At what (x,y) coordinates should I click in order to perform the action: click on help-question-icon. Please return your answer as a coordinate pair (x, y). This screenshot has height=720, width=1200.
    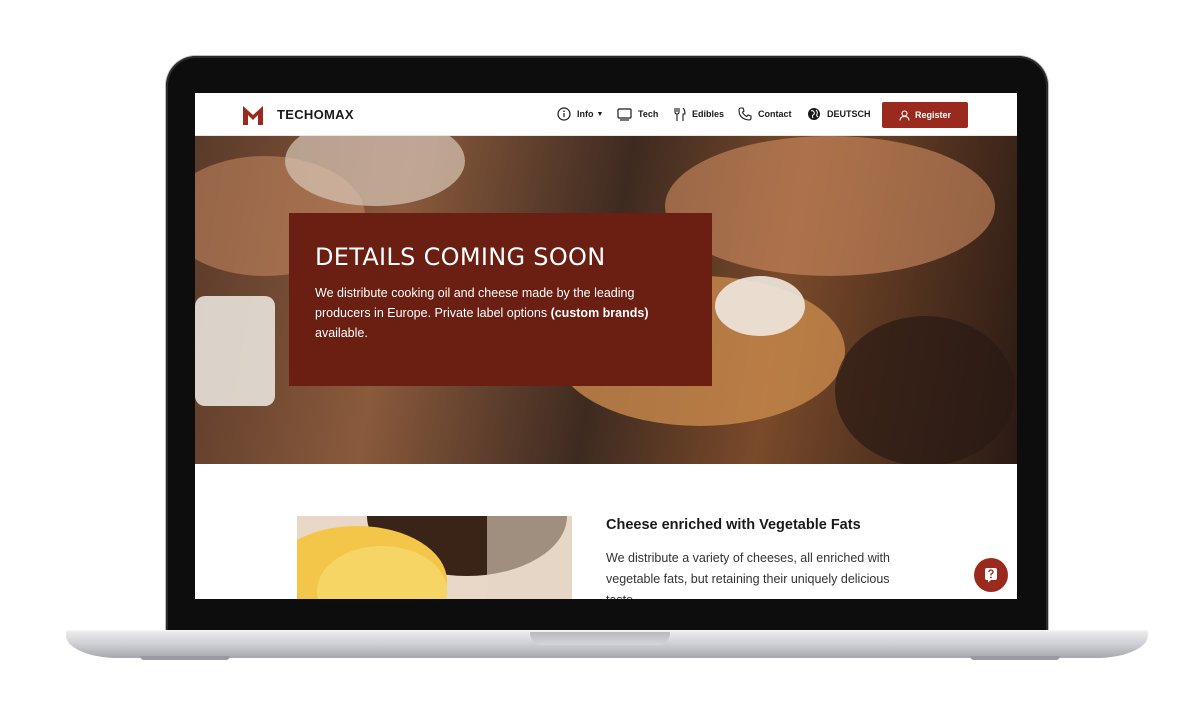
    Looking at the image, I should click on (991, 575).